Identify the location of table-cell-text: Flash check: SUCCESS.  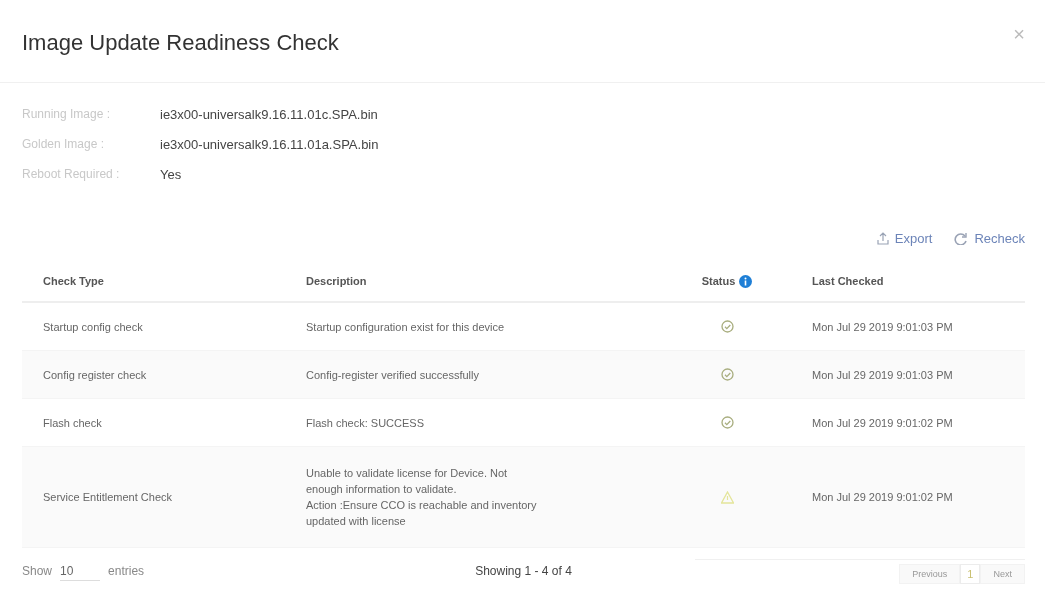
(365, 423).